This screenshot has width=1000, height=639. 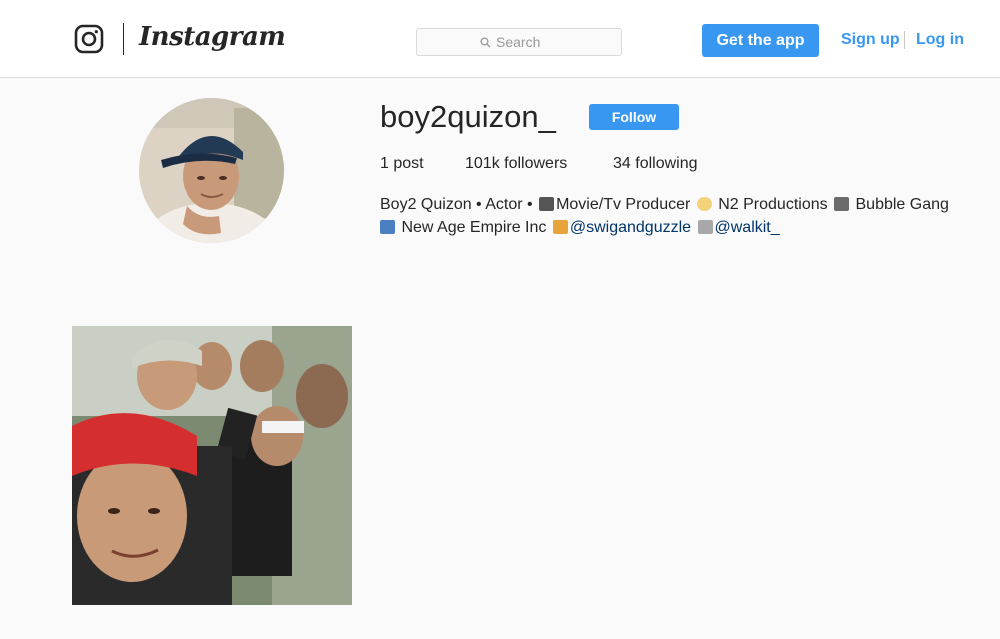 What do you see at coordinates (474, 227) in the screenshot?
I see `bio-text: New Age Empire Inc` at bounding box center [474, 227].